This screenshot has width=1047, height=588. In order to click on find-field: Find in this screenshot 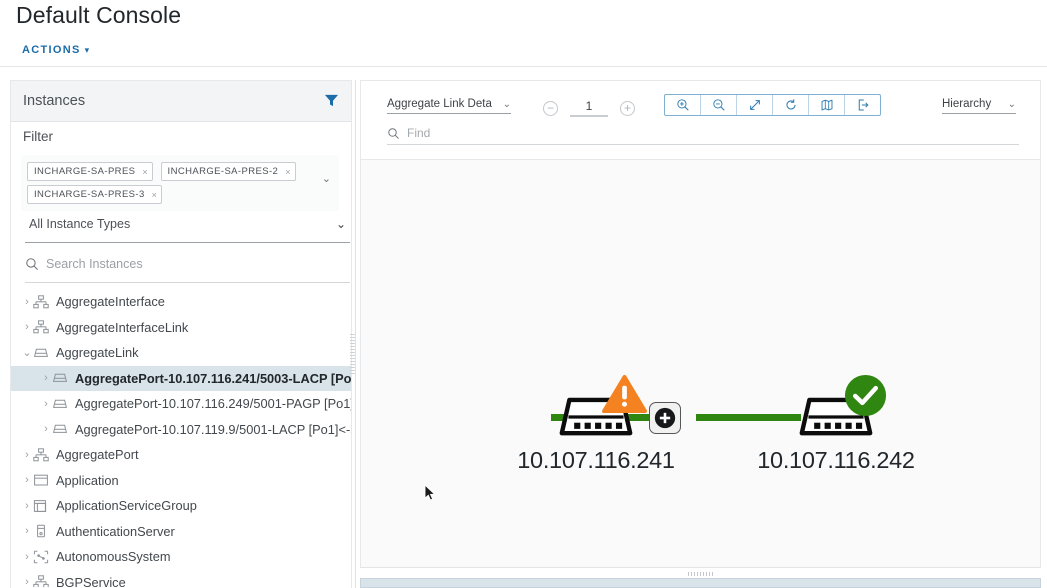, I will do `click(703, 135)`.